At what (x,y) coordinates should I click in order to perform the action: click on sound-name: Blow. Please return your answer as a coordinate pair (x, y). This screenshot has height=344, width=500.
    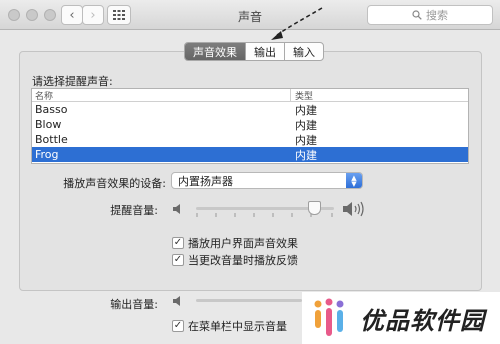
    Looking at the image, I should click on (48, 124).